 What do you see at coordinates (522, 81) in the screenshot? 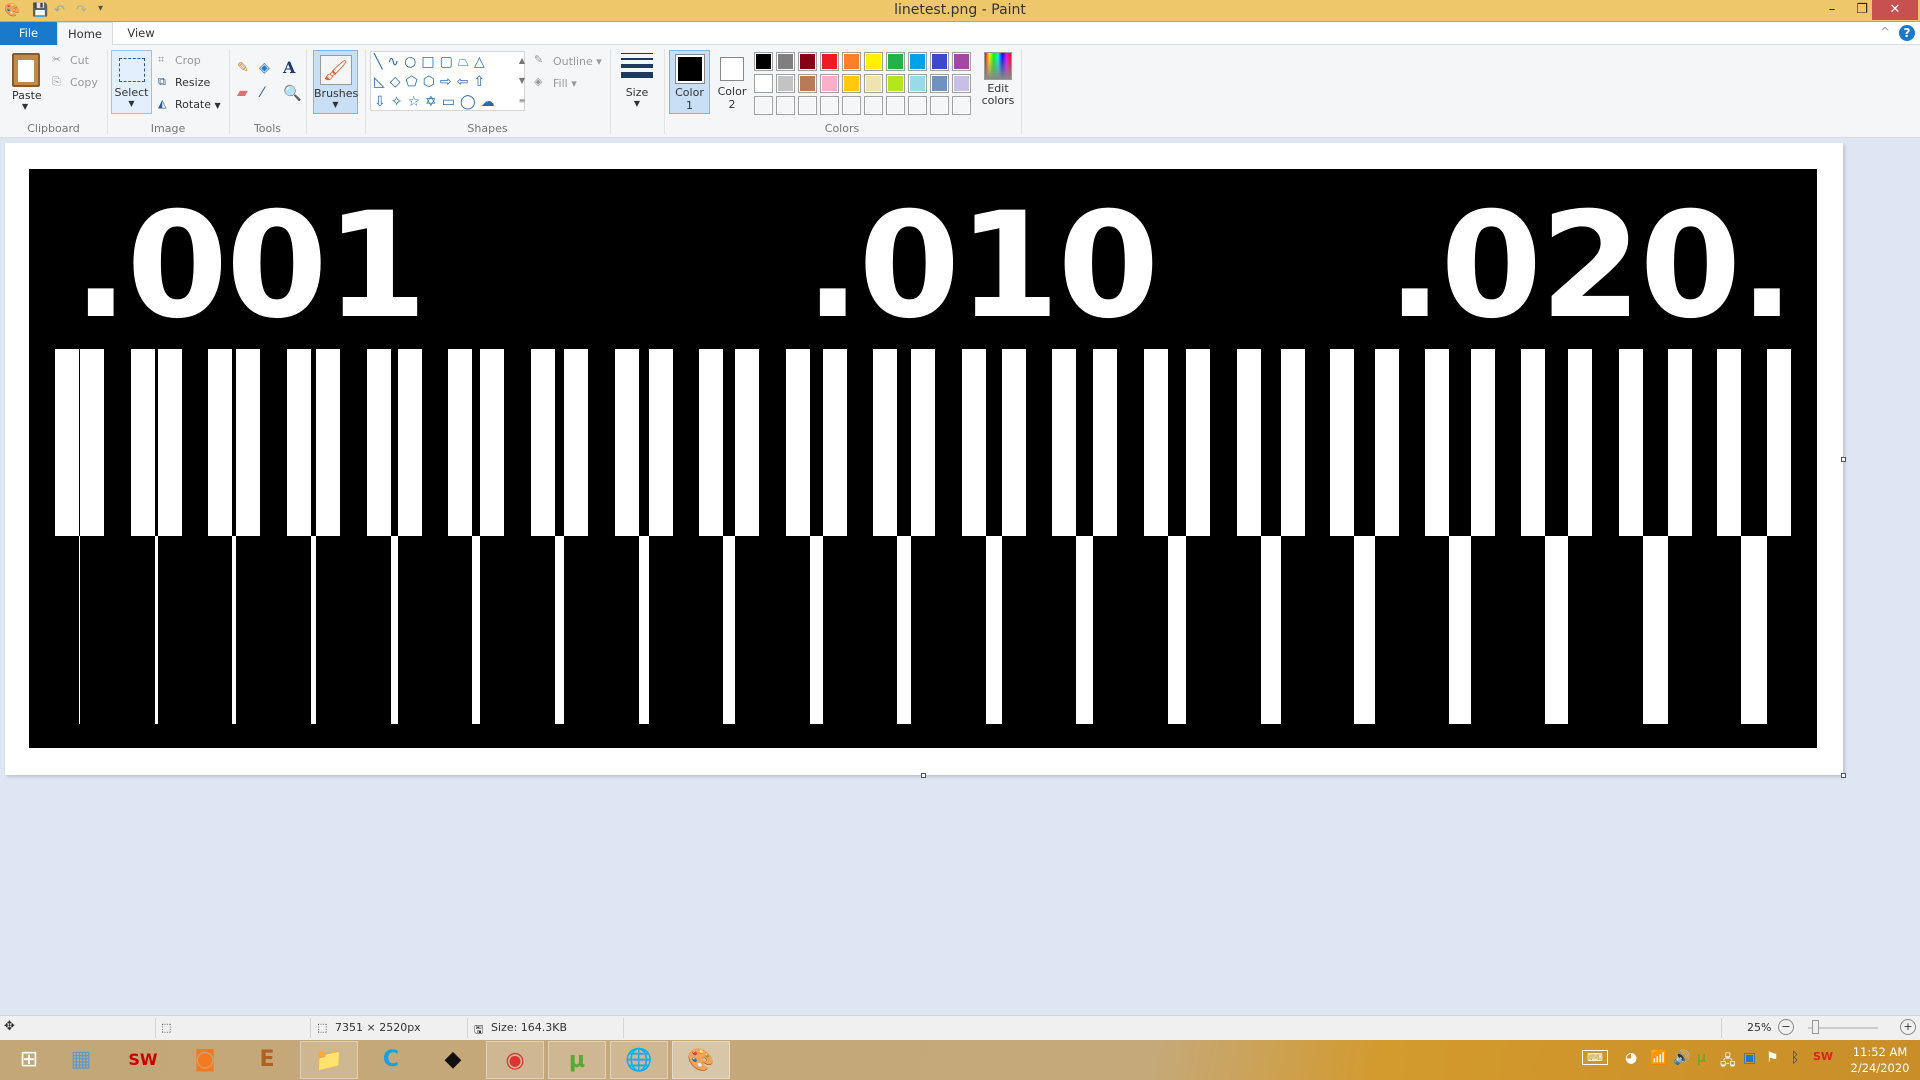
I see `shapes-scroll: ▲ ▼ ≡` at bounding box center [522, 81].